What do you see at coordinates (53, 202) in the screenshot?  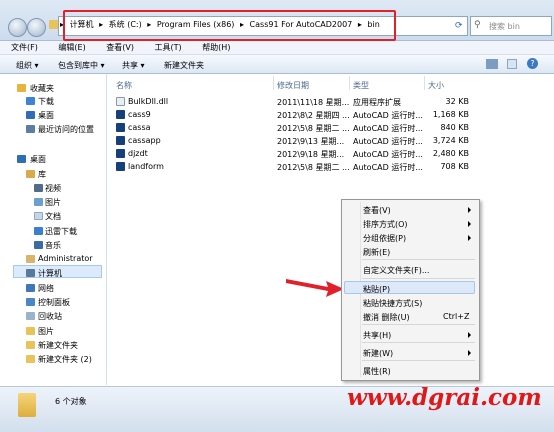 I see `nav-pictures: 图片` at bounding box center [53, 202].